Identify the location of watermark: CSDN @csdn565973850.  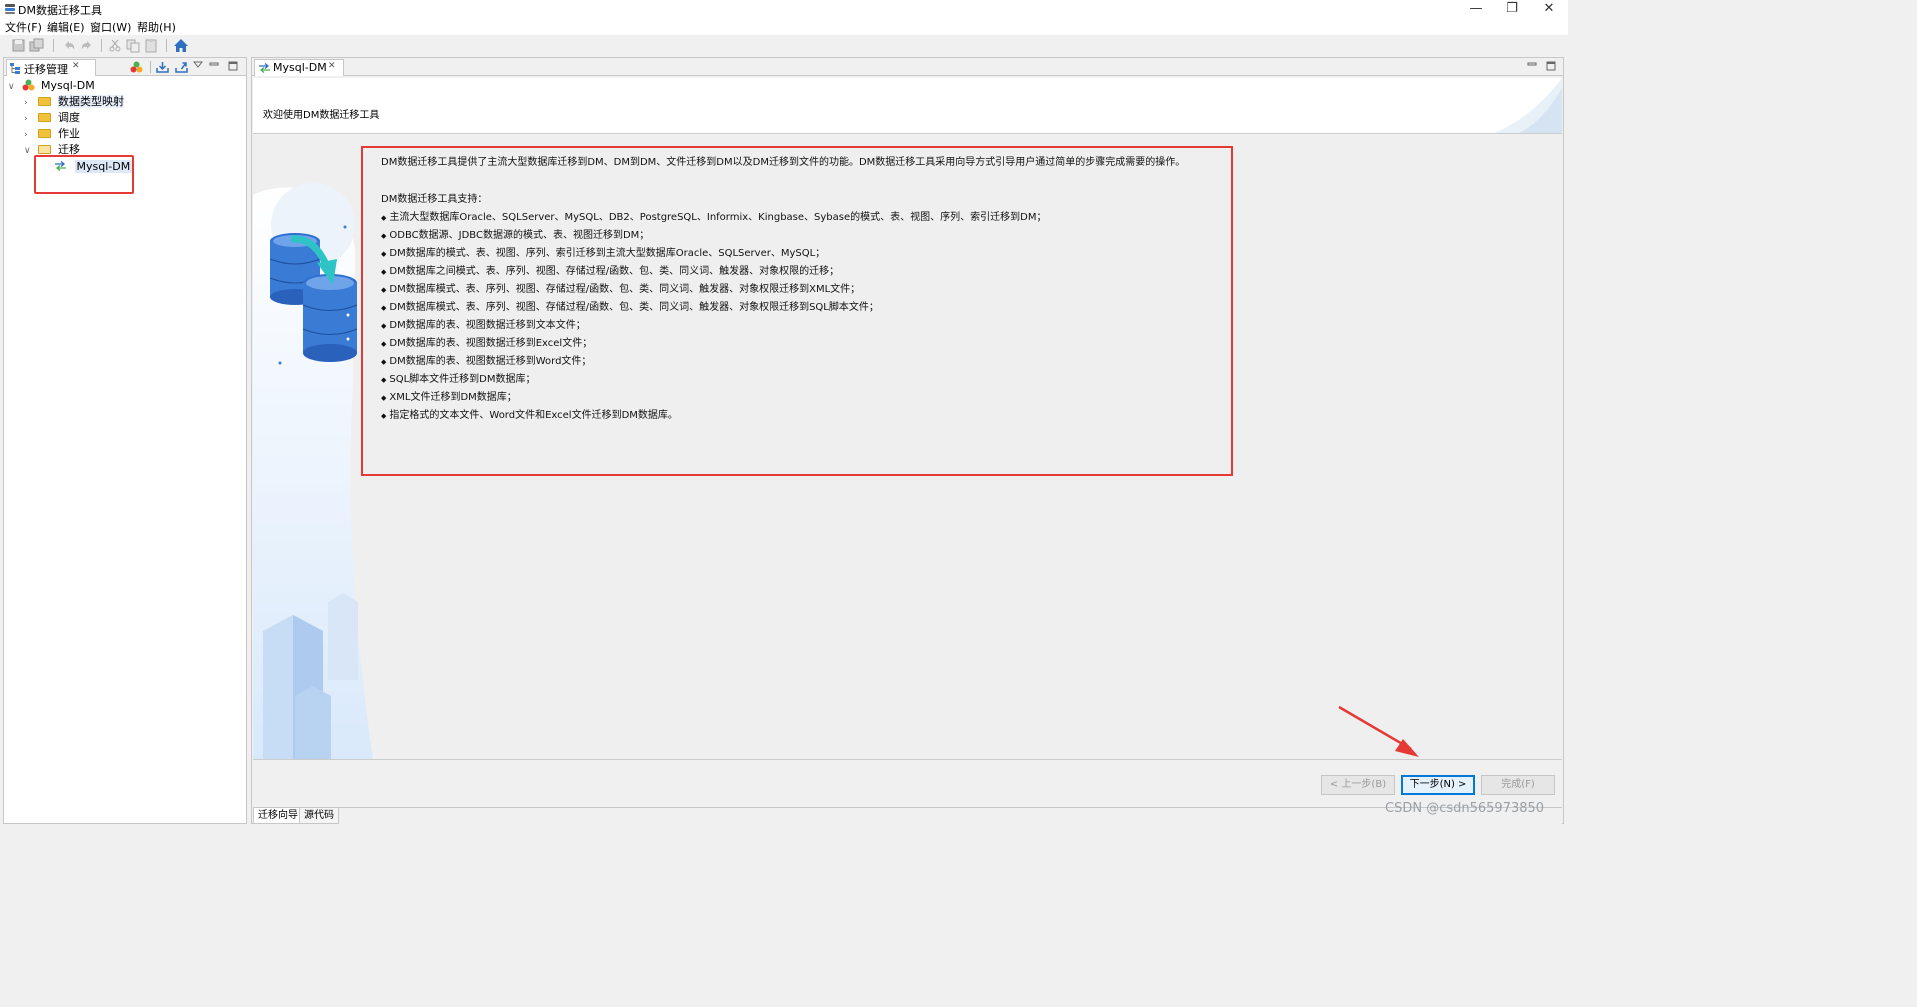
(1465, 808).